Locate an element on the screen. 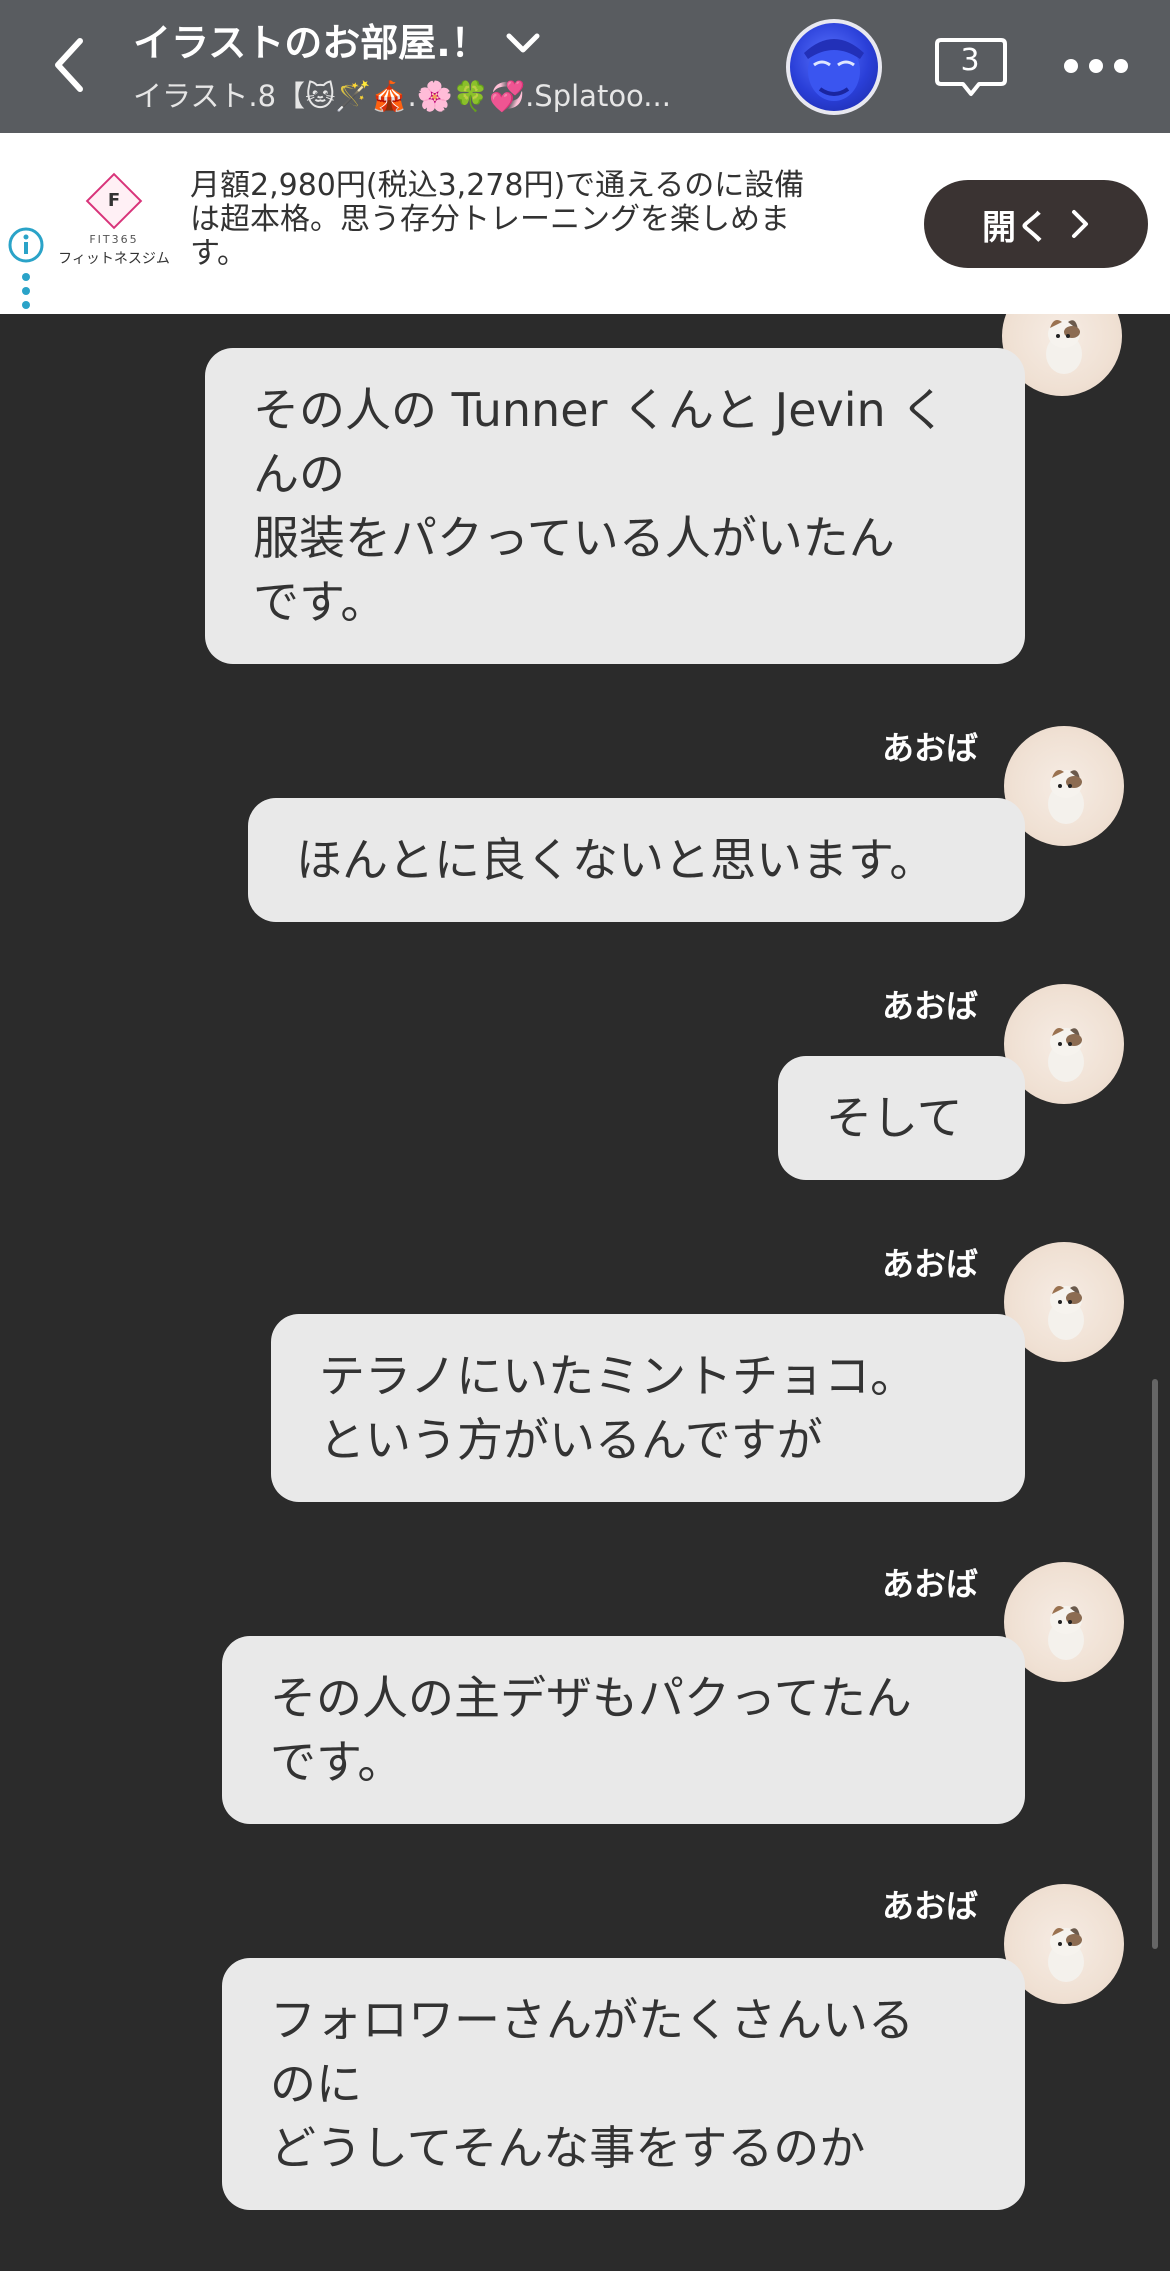 Image resolution: width=1170 pixels, height=2271 pixels. ad-brand-small: FIT365 is located at coordinates (114, 239).